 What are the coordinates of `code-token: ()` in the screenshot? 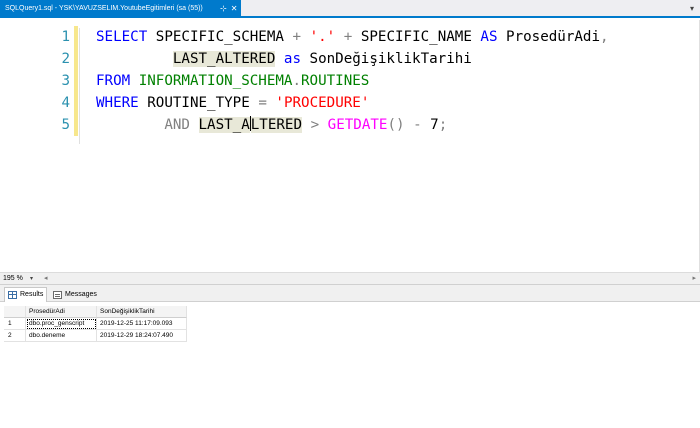 It's located at (396, 125).